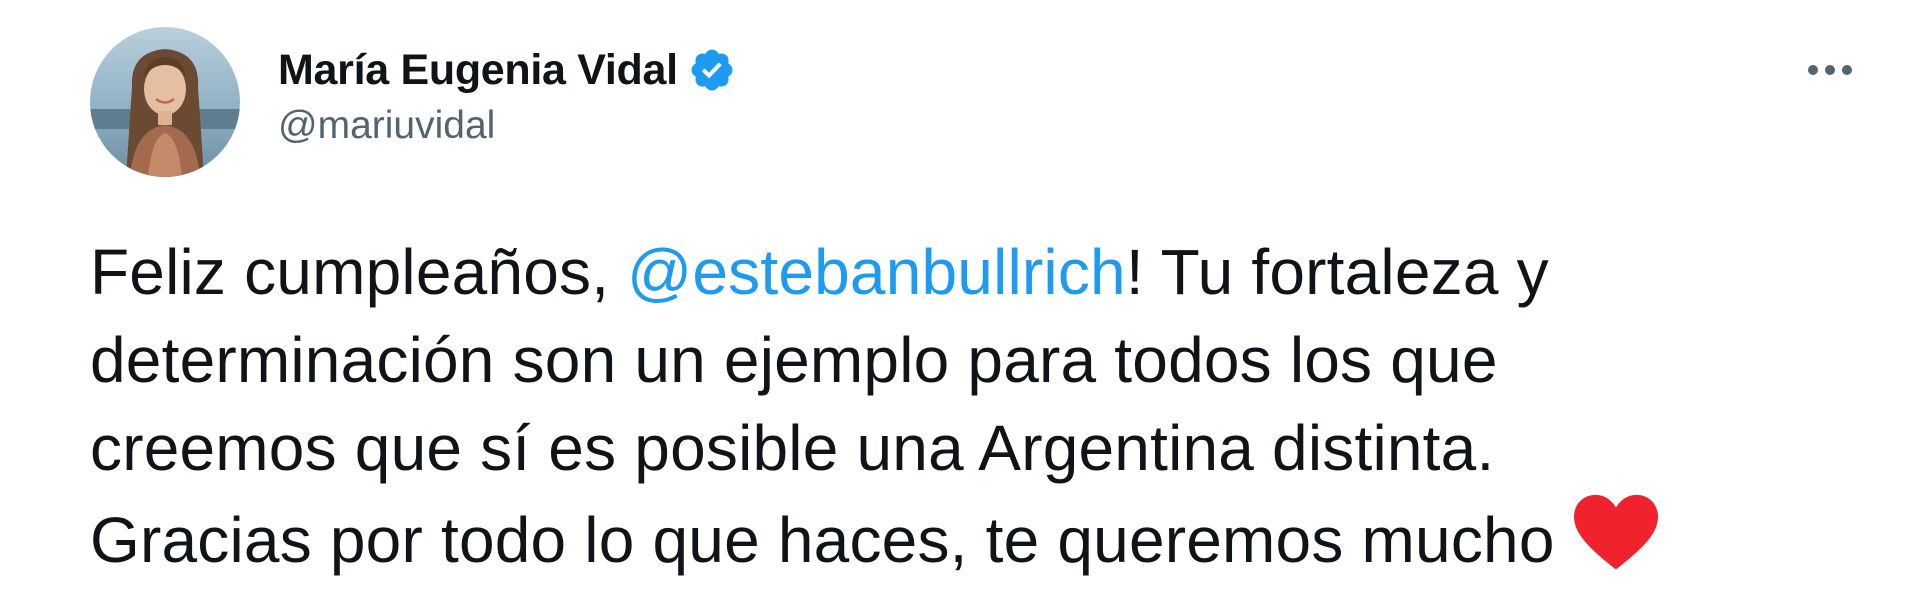 This screenshot has height=594, width=1920. What do you see at coordinates (507, 126) in the screenshot?
I see `user-handle: @mariuvidal` at bounding box center [507, 126].